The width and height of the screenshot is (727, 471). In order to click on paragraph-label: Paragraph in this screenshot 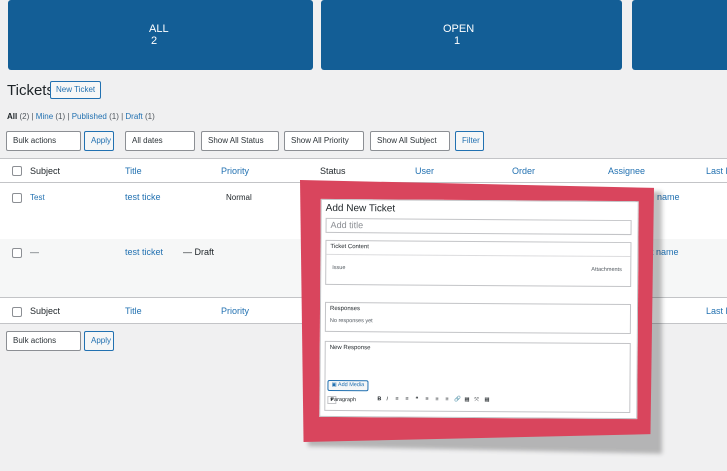, I will do `click(343, 400)`.